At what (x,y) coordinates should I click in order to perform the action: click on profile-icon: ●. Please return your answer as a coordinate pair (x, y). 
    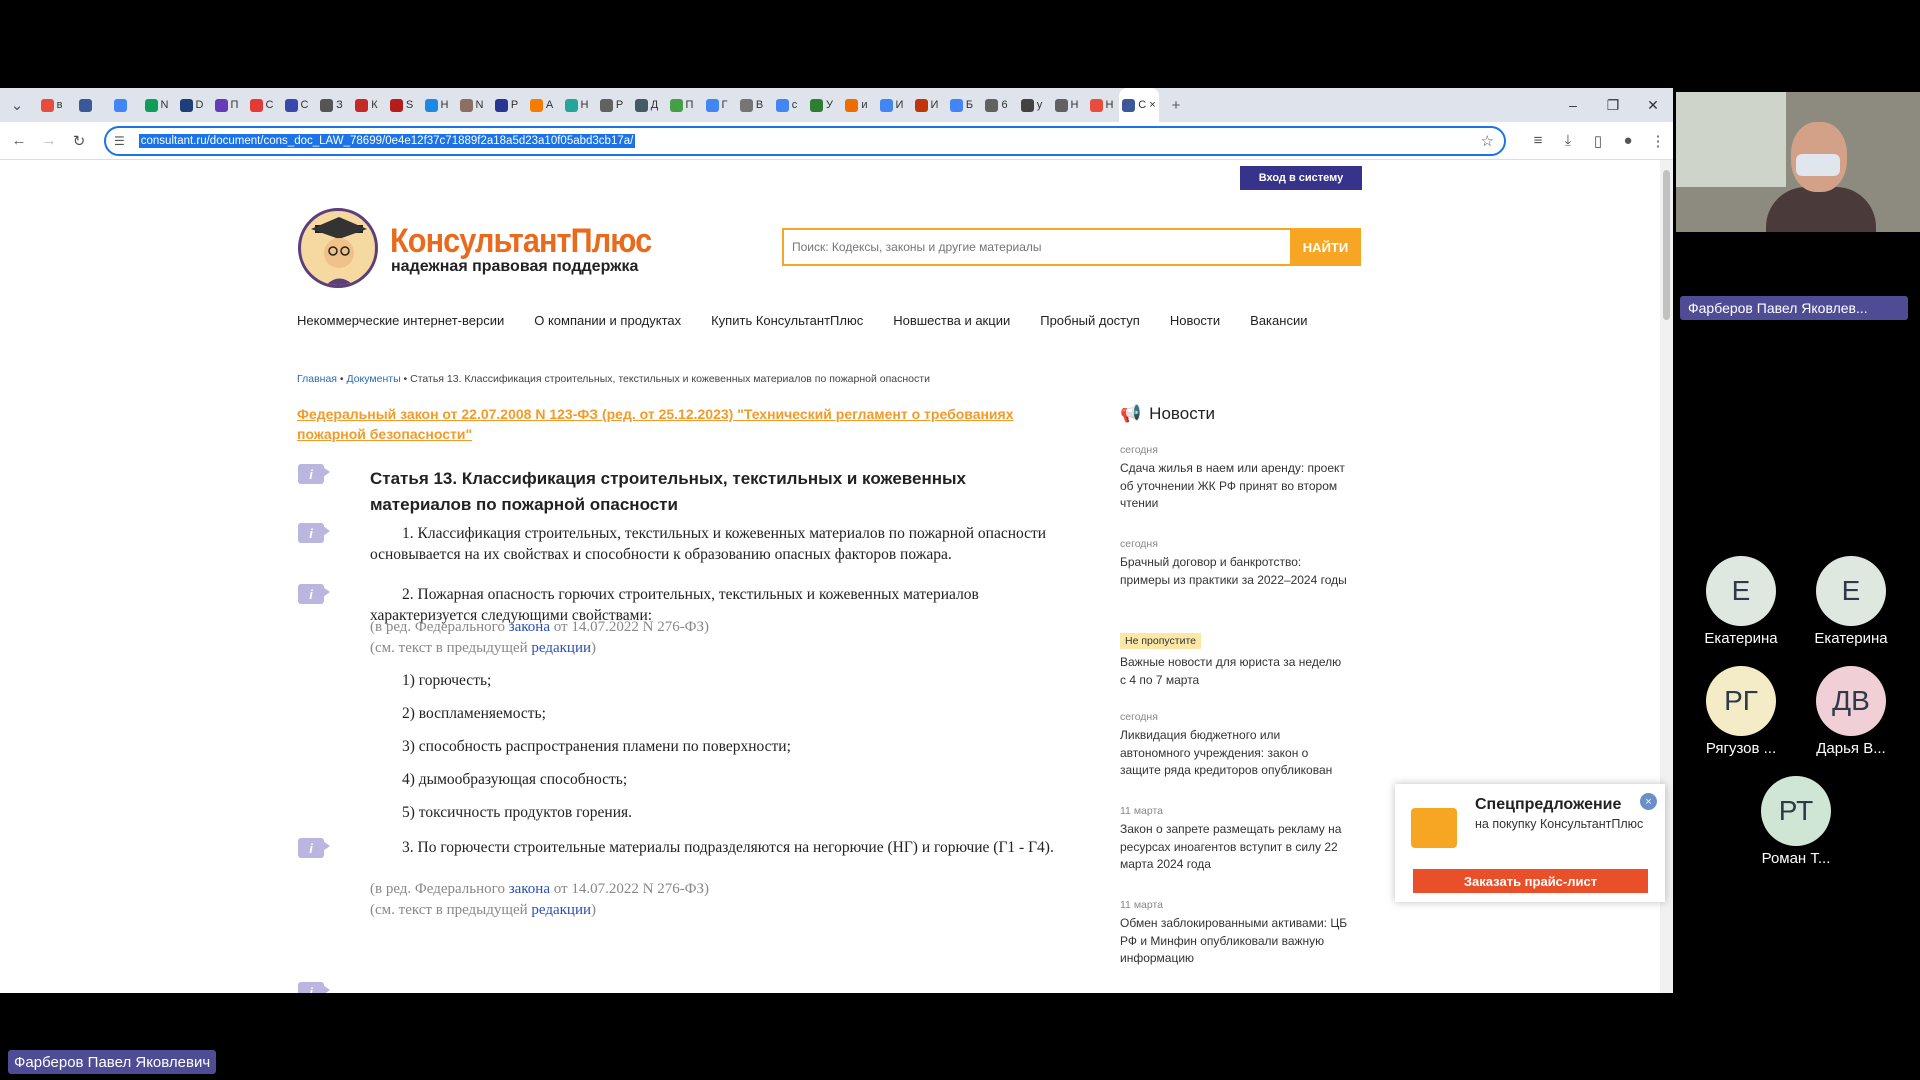
    Looking at the image, I should click on (1628, 141).